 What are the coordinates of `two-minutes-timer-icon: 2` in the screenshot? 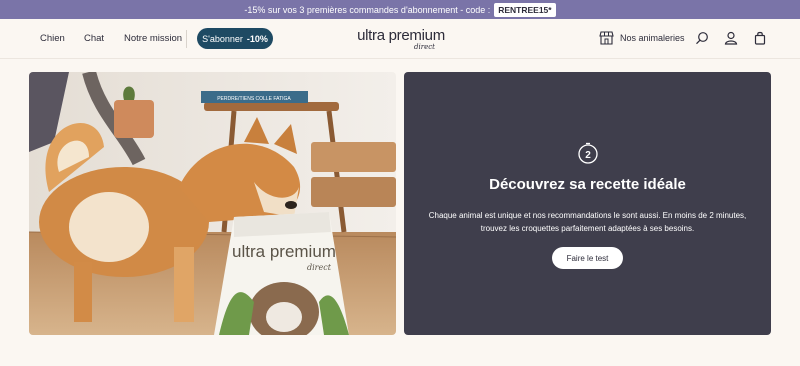 It's located at (588, 153).